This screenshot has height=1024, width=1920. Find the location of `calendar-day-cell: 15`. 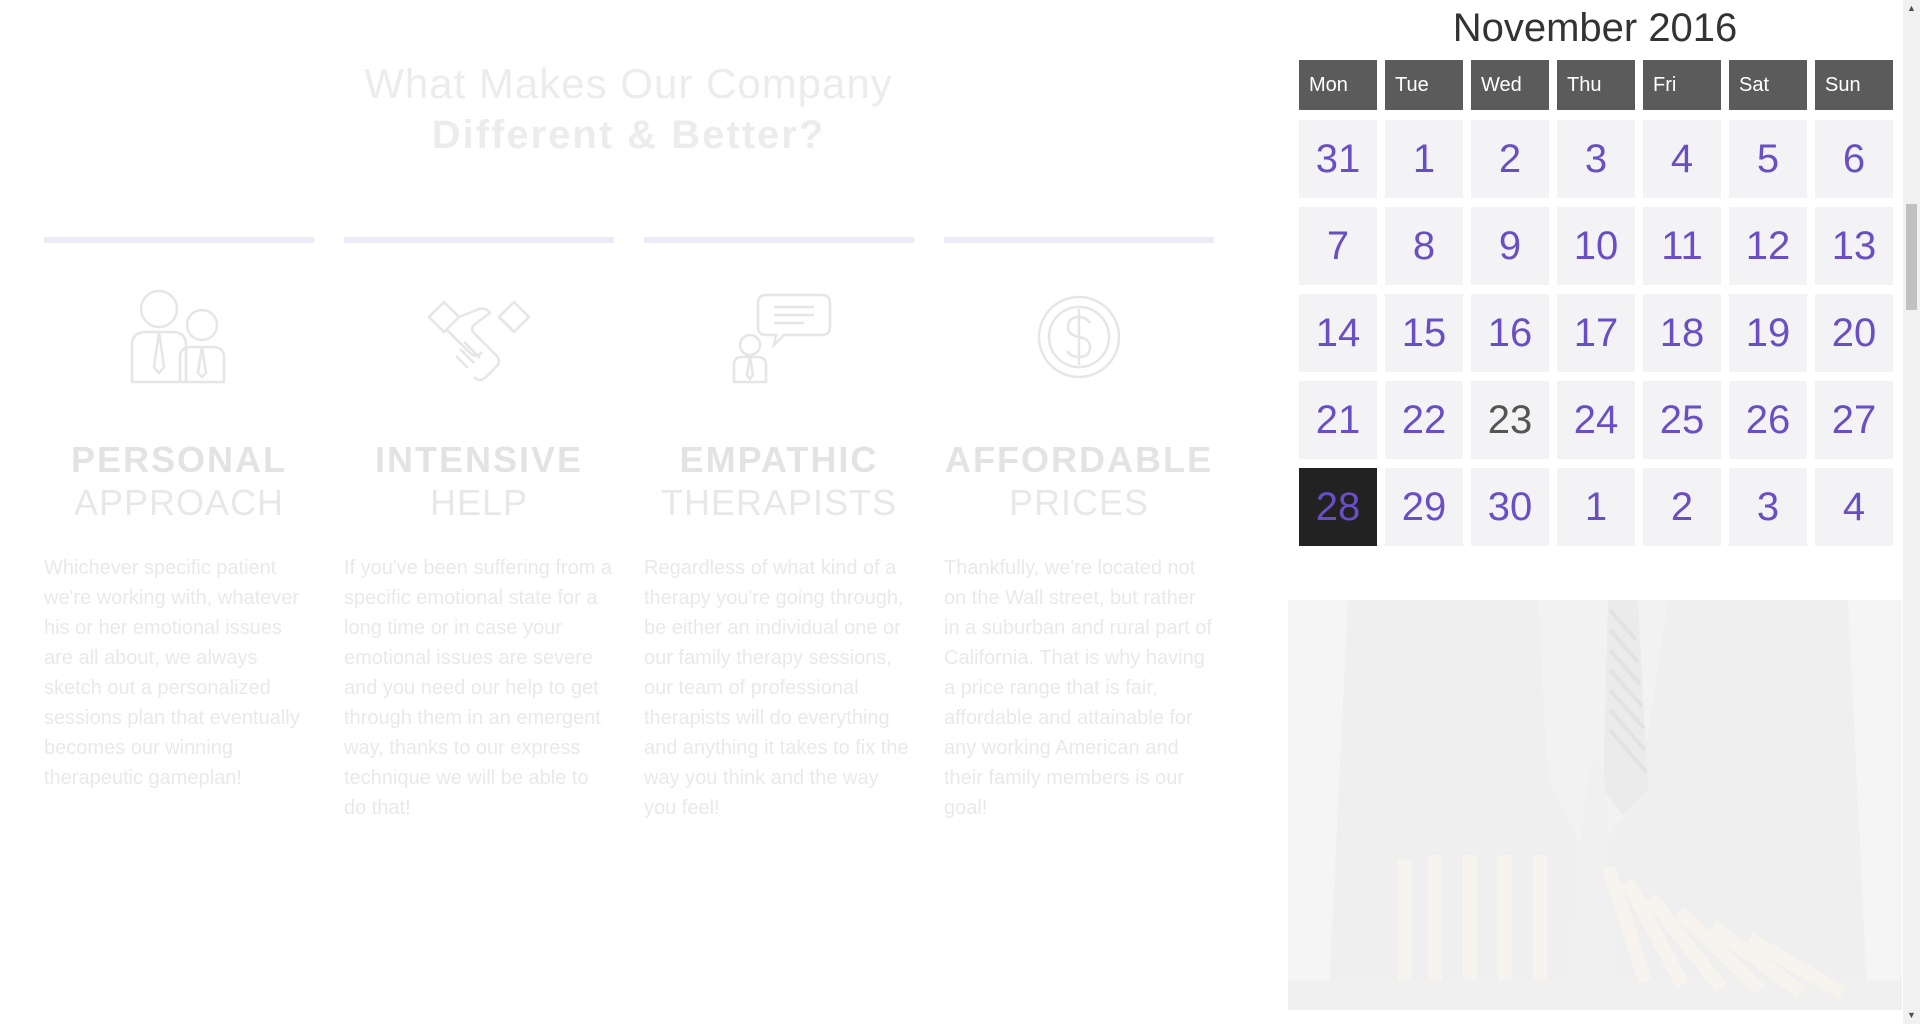

calendar-day-cell: 15 is located at coordinates (1424, 333).